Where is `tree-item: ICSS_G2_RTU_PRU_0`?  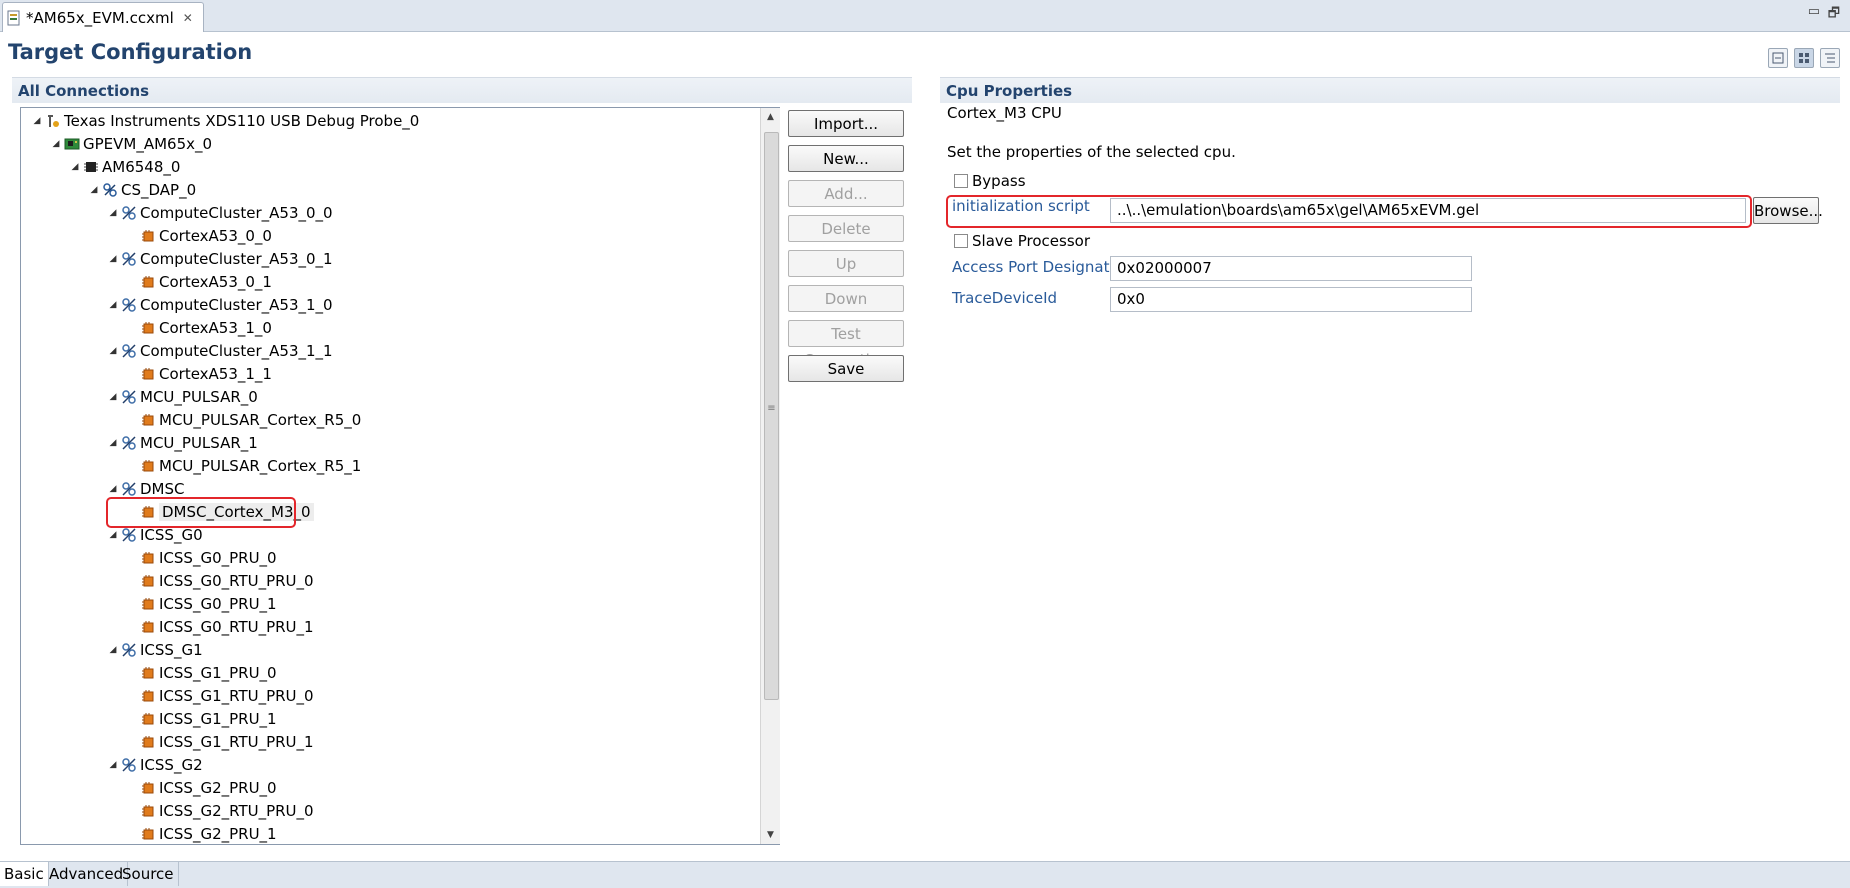
tree-item: ICSS_G2_RTU_PRU_0 is located at coordinates (220, 811).